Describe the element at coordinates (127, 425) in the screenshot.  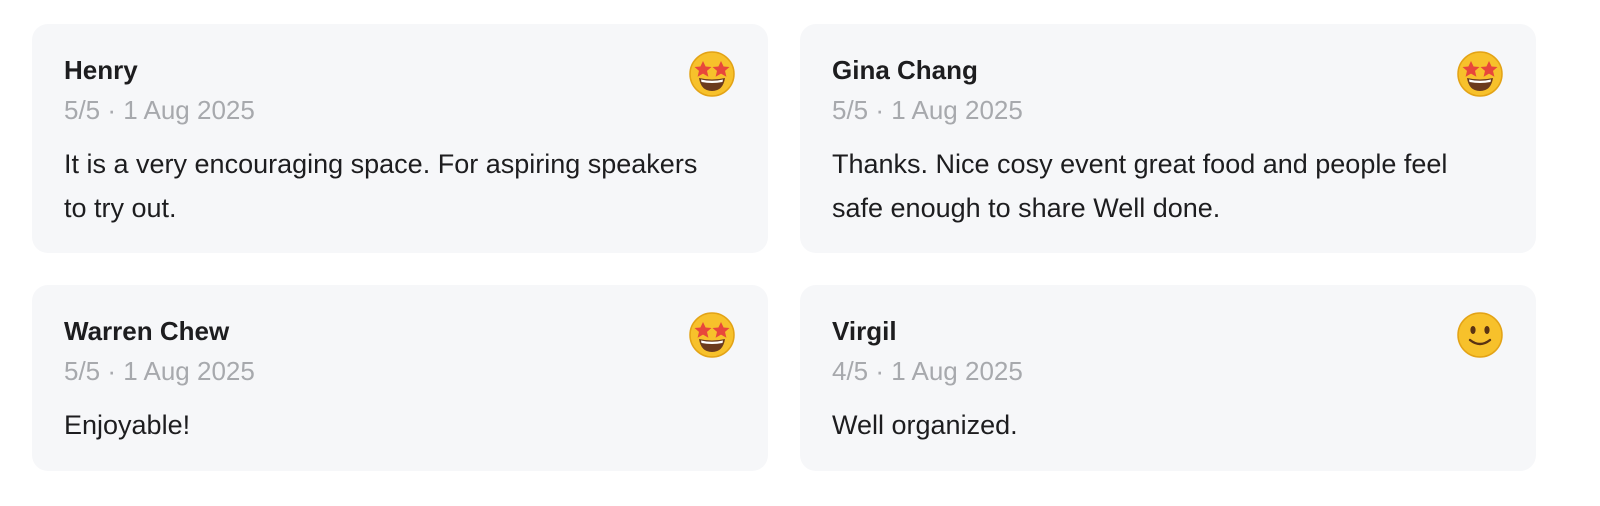
I see `review-comment: Enjoyable!` at that location.